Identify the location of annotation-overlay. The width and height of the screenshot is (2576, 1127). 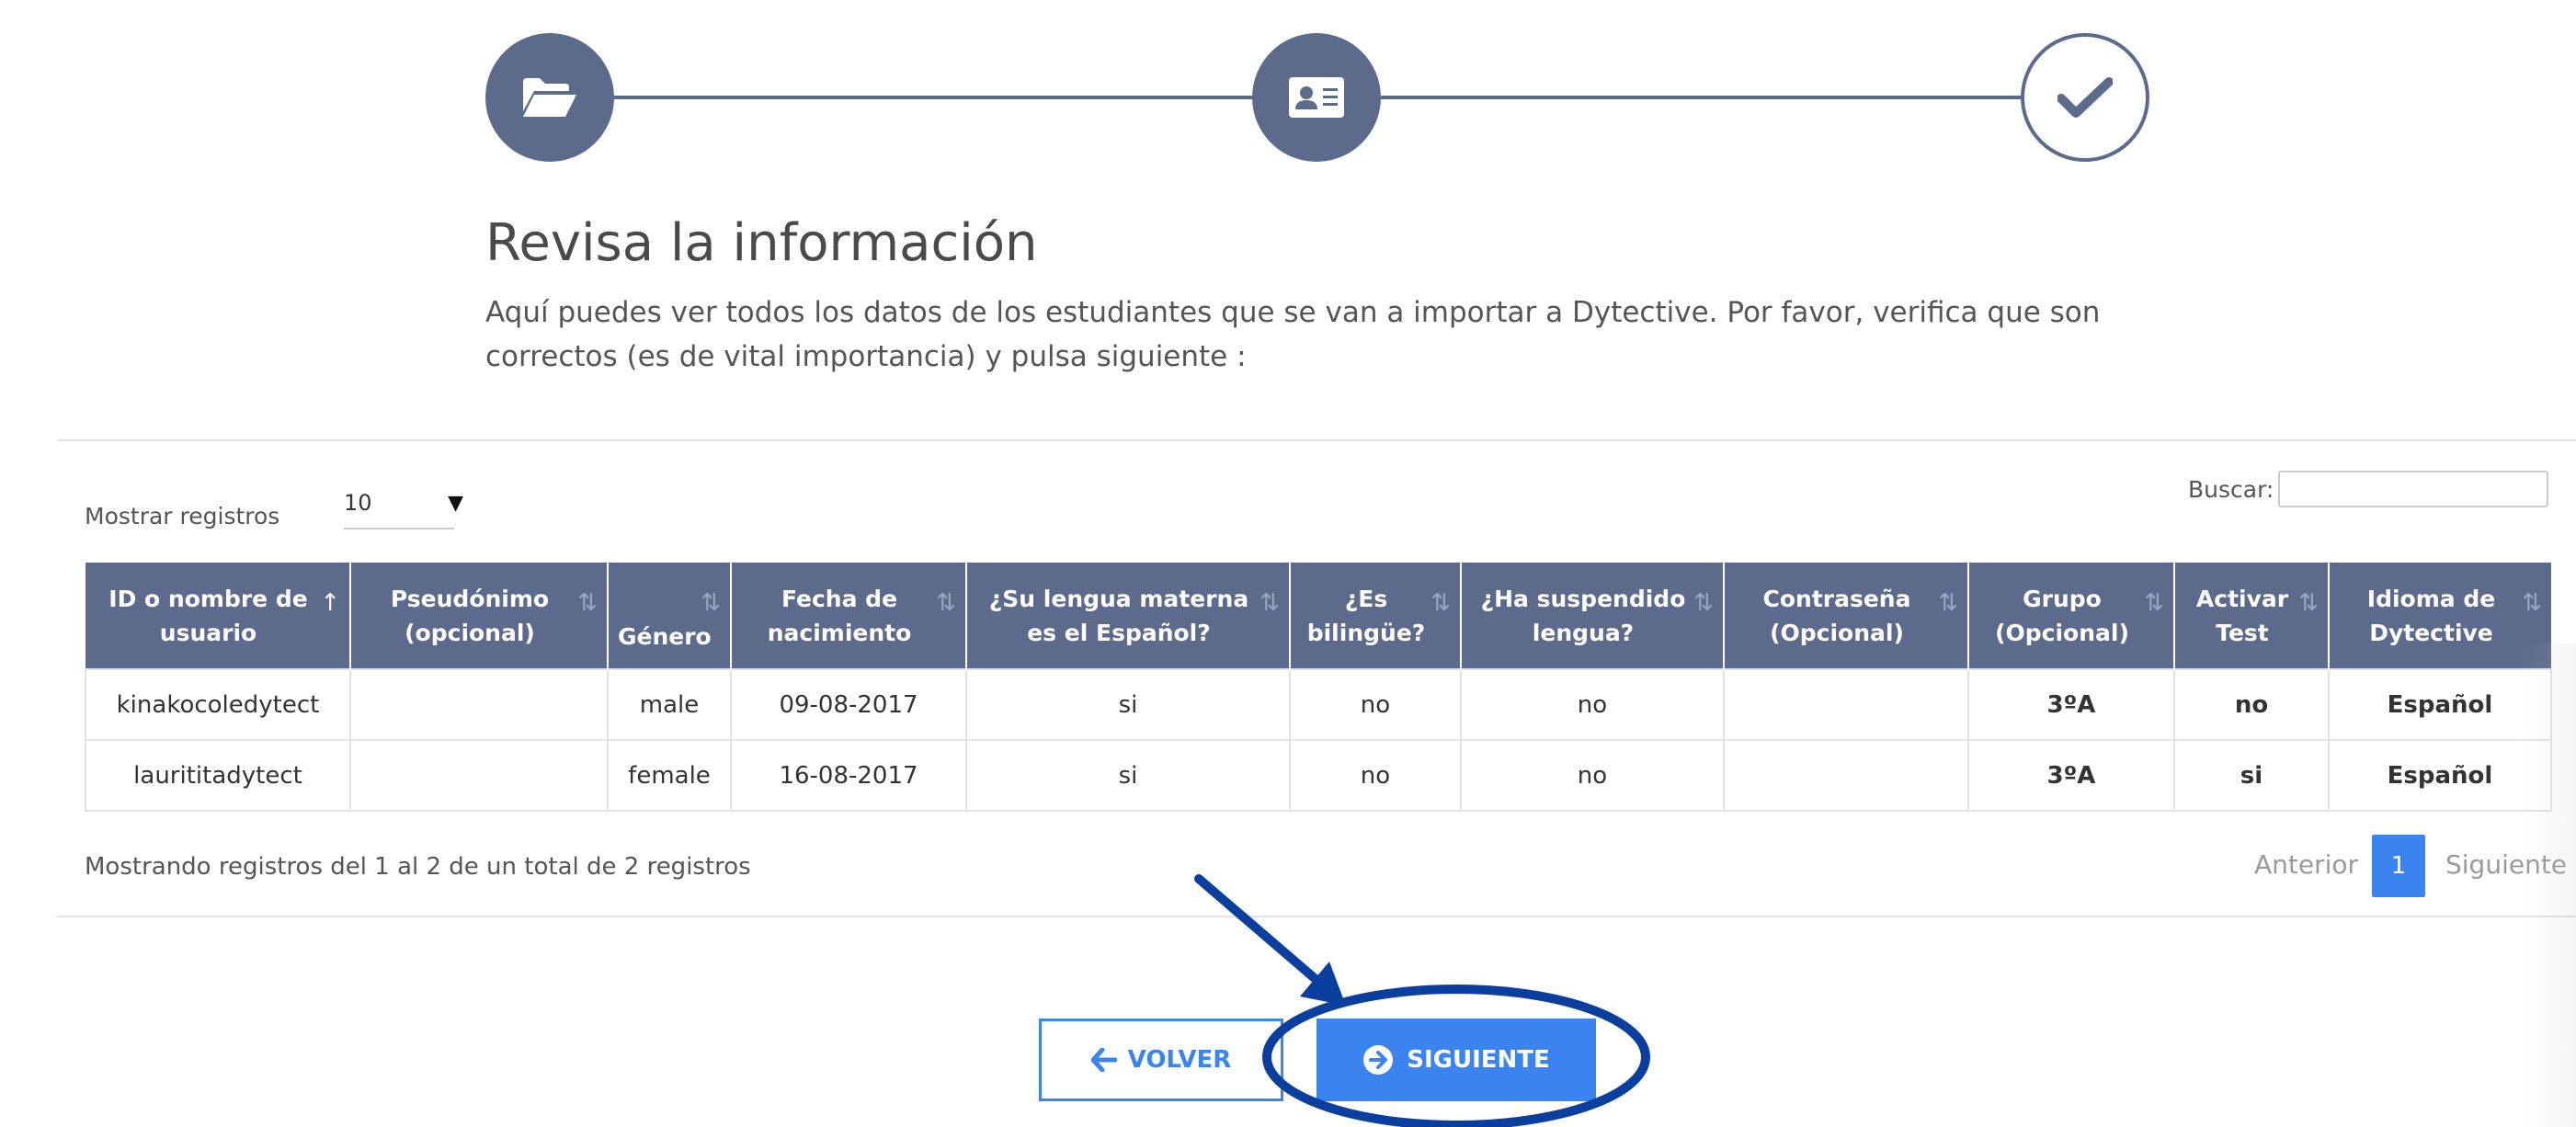
(1422, 1000).